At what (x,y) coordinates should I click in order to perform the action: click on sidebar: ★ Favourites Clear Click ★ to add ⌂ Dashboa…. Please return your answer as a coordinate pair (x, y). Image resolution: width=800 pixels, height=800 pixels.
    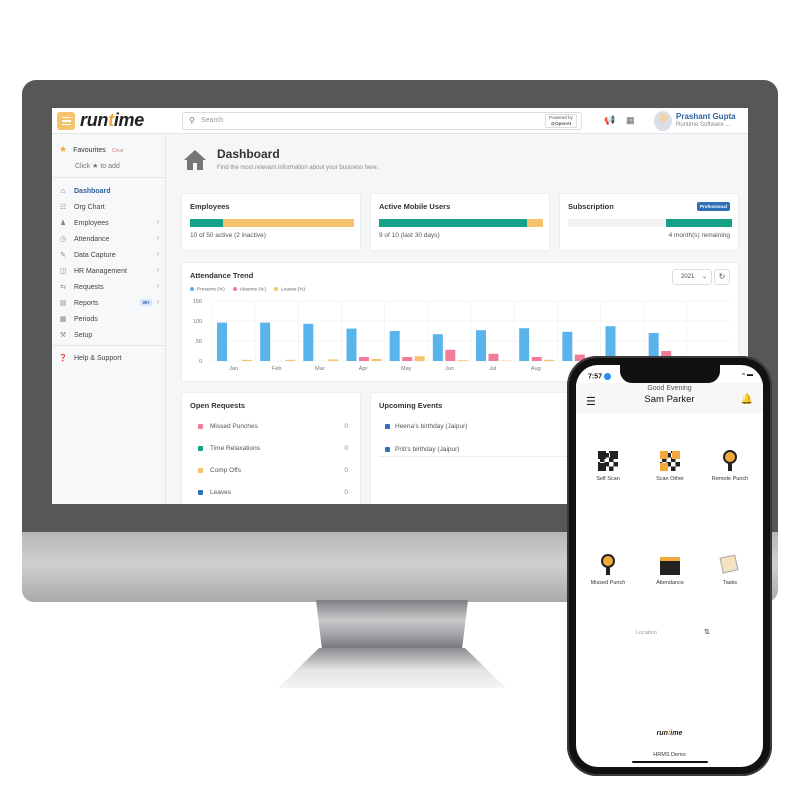
    Looking at the image, I should click on (109, 319).